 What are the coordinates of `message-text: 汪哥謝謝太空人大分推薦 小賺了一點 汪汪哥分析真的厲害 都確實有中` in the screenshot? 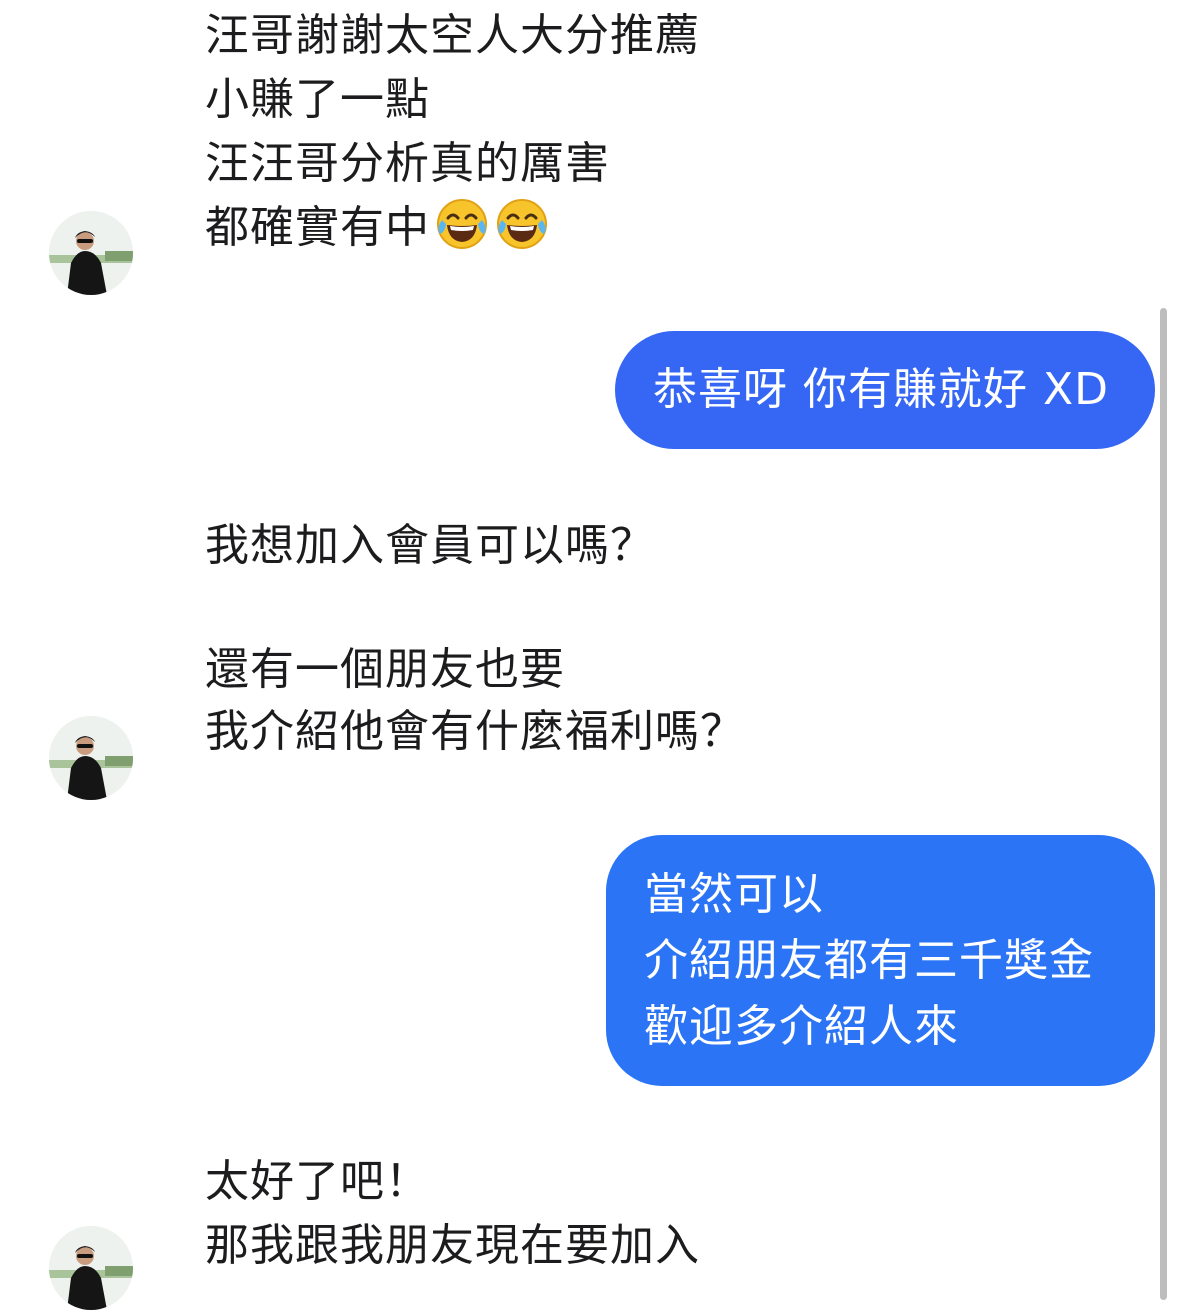 It's located at (452, 132).